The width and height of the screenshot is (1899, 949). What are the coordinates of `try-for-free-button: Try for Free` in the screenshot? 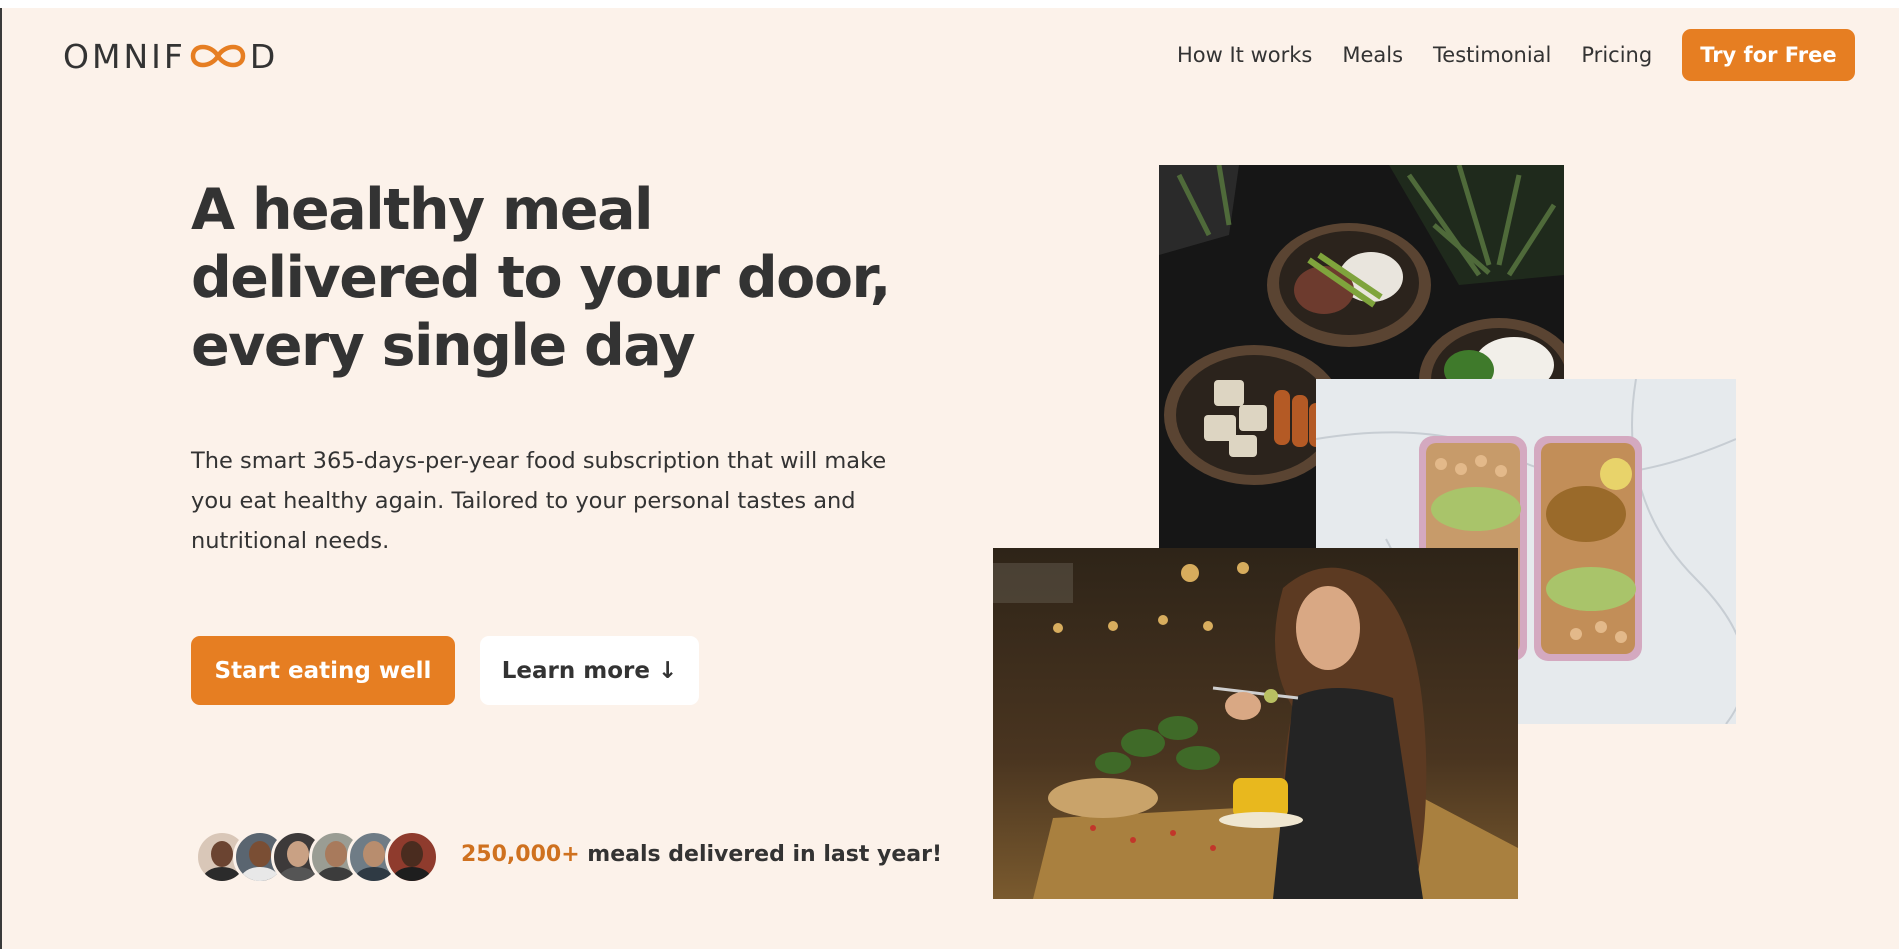 It's located at (1768, 54).